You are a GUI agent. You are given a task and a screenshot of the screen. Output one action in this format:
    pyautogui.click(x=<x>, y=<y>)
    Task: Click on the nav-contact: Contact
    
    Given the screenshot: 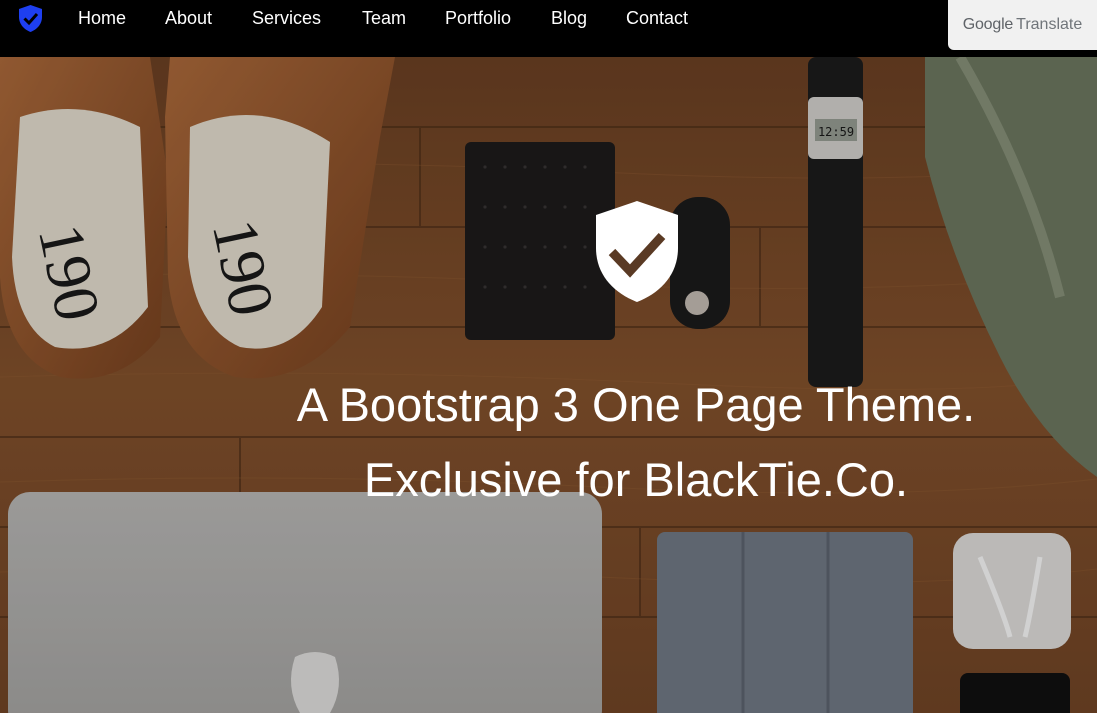 What is the action you would take?
    pyautogui.click(x=657, y=18)
    